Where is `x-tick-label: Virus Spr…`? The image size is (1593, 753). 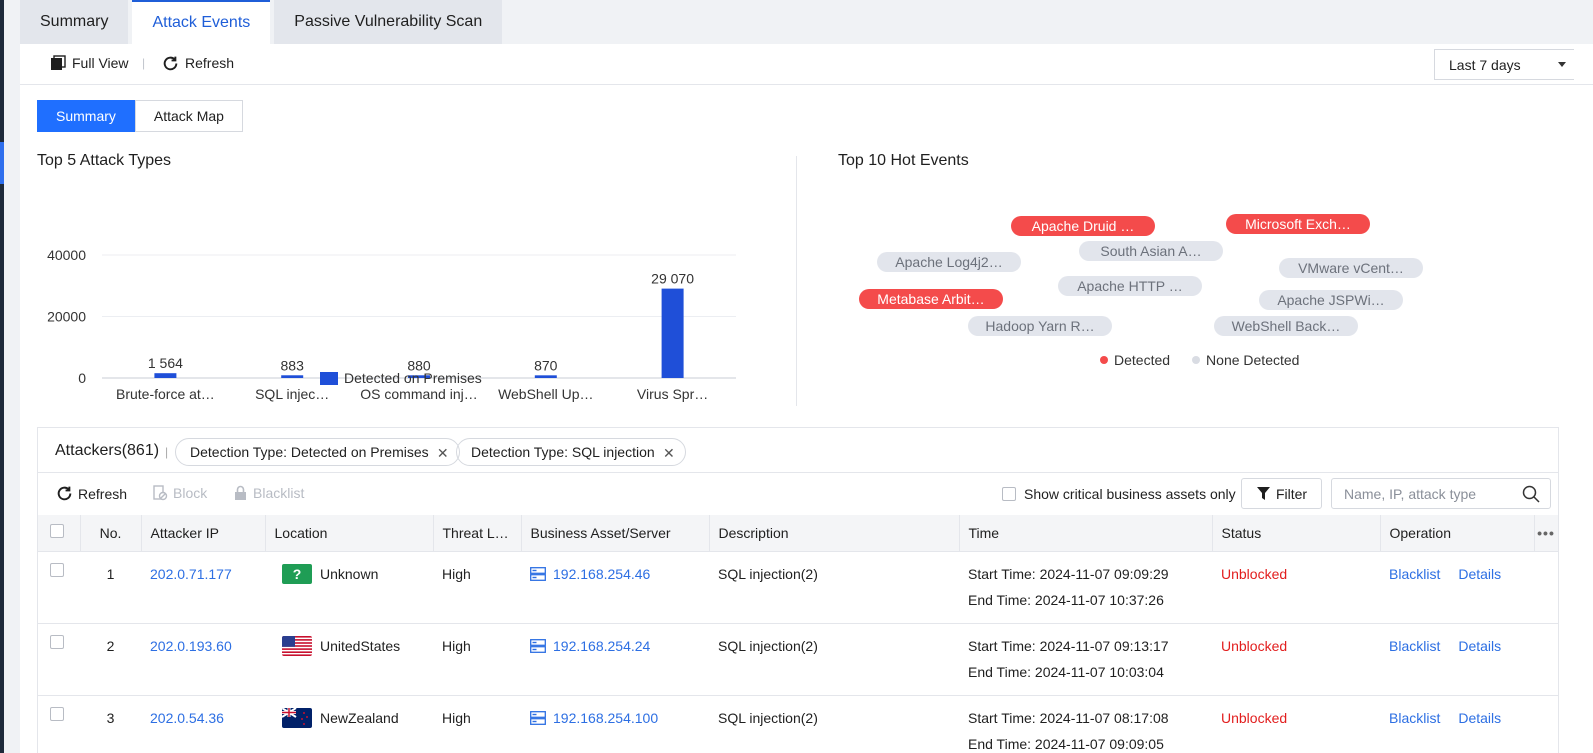 x-tick-label: Virus Spr… is located at coordinates (672, 394).